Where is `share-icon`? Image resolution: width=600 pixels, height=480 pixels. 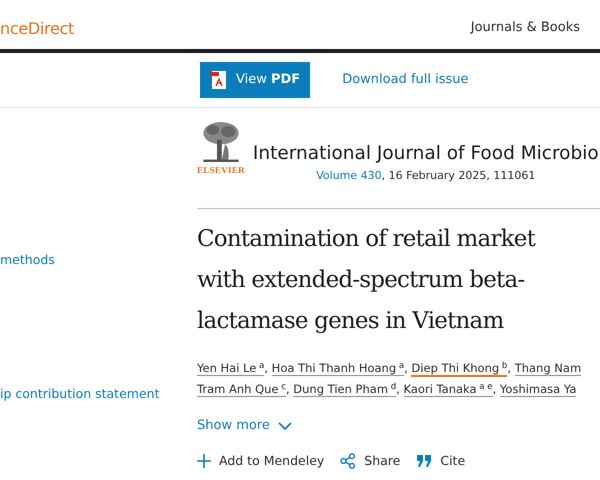 share-icon is located at coordinates (348, 461).